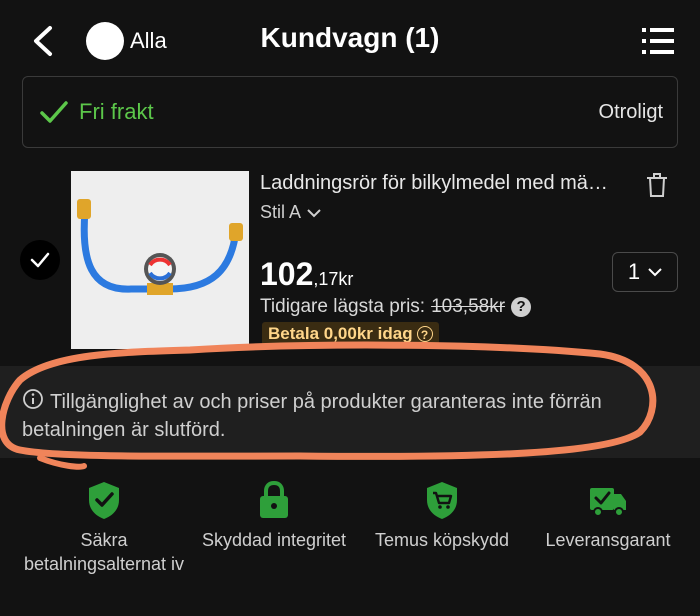  Describe the element at coordinates (148, 40) in the screenshot. I see `select-all-label: Alla` at that location.